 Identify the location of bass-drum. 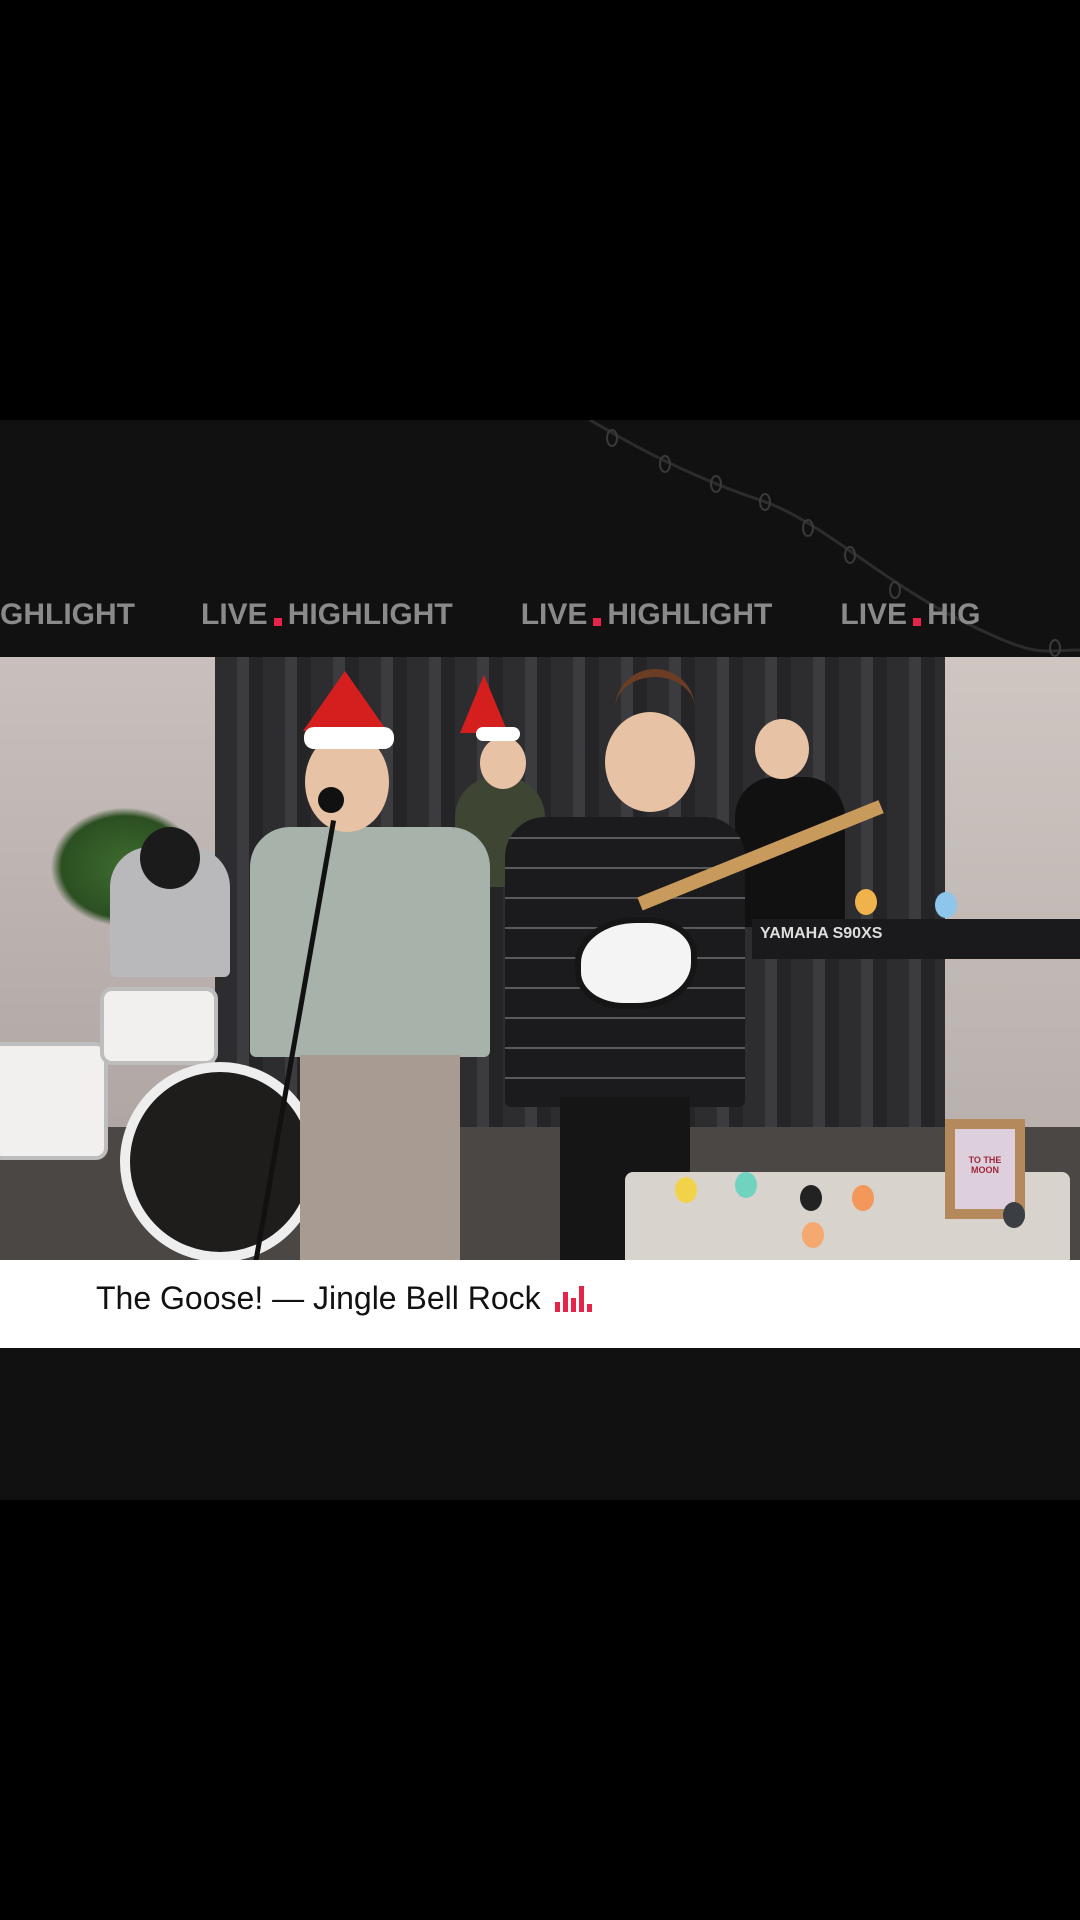
(220, 1161).